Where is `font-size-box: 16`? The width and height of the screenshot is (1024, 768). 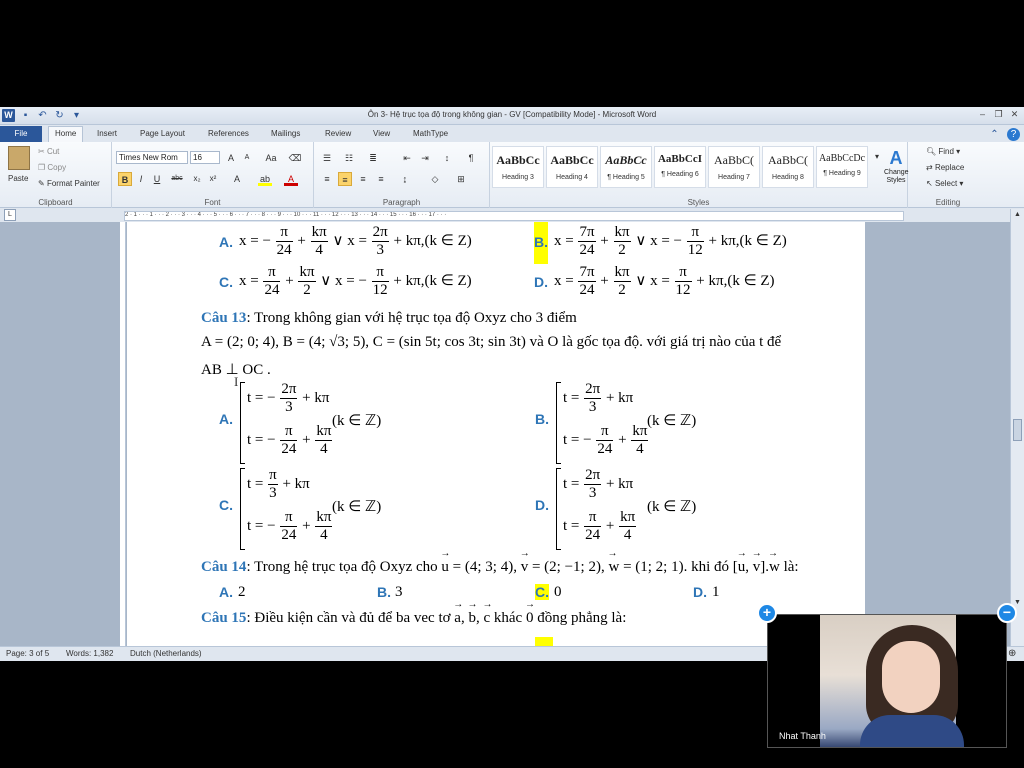
font-size-box: 16 is located at coordinates (205, 157).